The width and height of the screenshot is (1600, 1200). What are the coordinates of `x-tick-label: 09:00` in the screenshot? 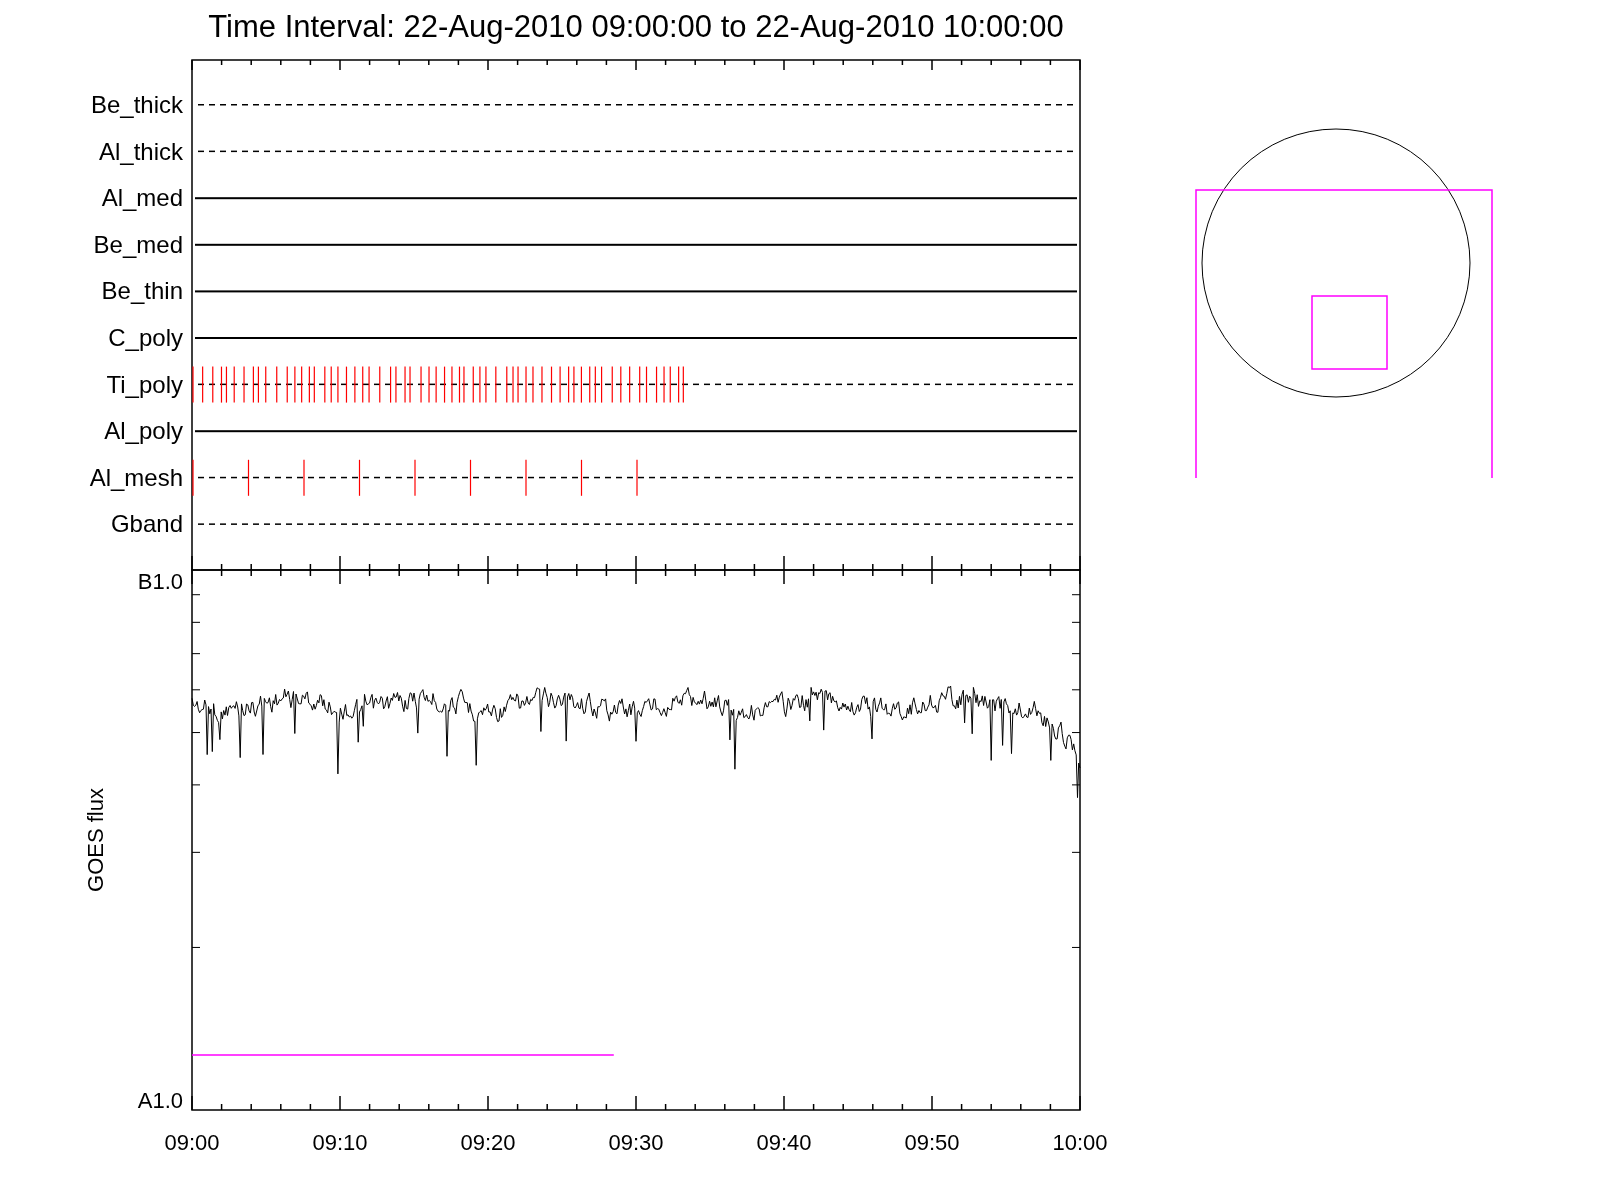 It's located at (192, 1142).